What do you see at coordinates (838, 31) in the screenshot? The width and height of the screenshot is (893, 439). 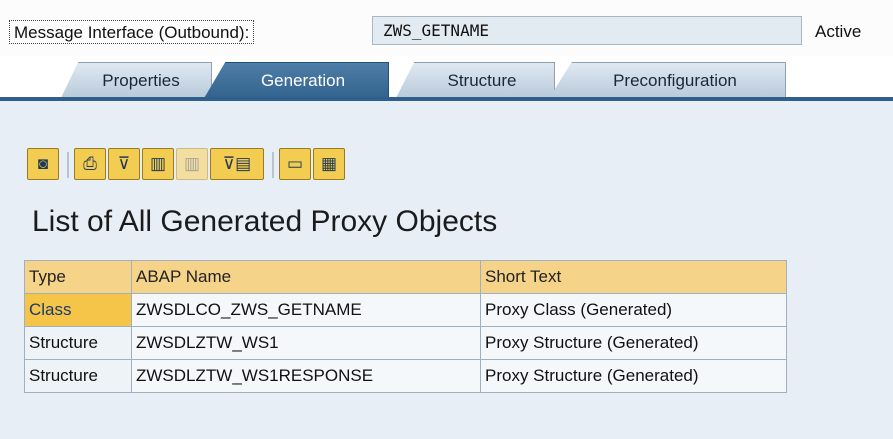 I see `status-text: Active` at bounding box center [838, 31].